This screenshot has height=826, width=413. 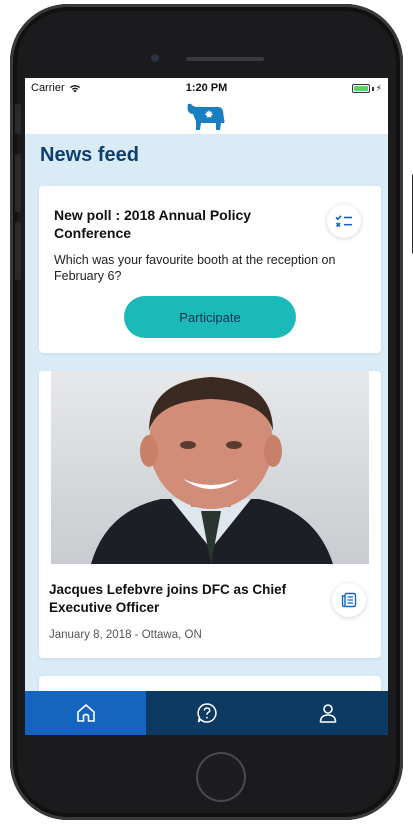 What do you see at coordinates (18, 183) in the screenshot?
I see `volume-up-button` at bounding box center [18, 183].